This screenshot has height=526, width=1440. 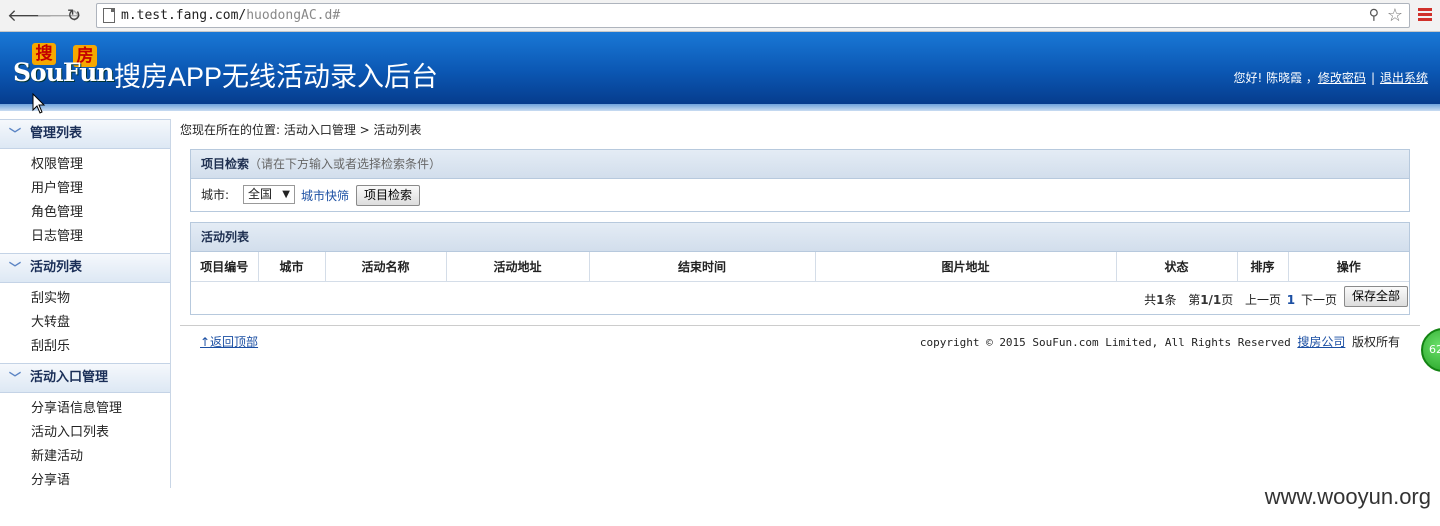 I want to click on prev-page: 上一页, so click(x=1263, y=300).